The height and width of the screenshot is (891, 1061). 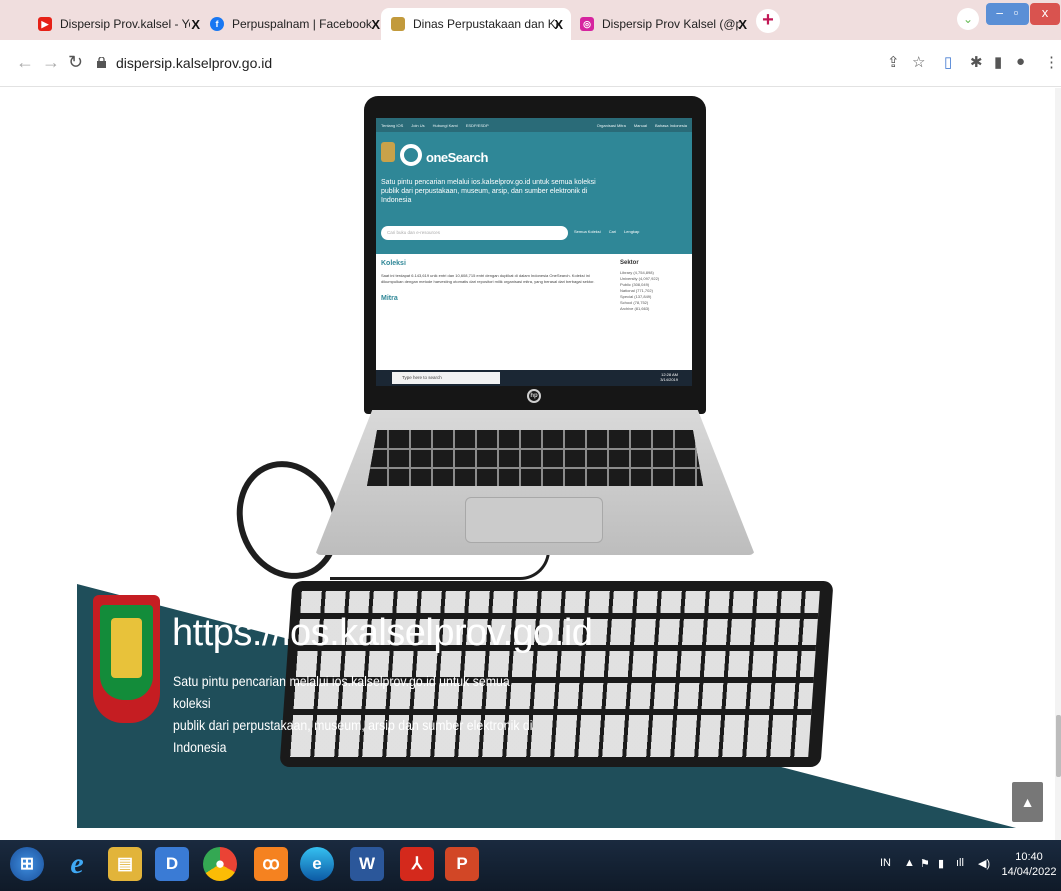 What do you see at coordinates (317, 864) in the screenshot?
I see `edge-icon: e` at bounding box center [317, 864].